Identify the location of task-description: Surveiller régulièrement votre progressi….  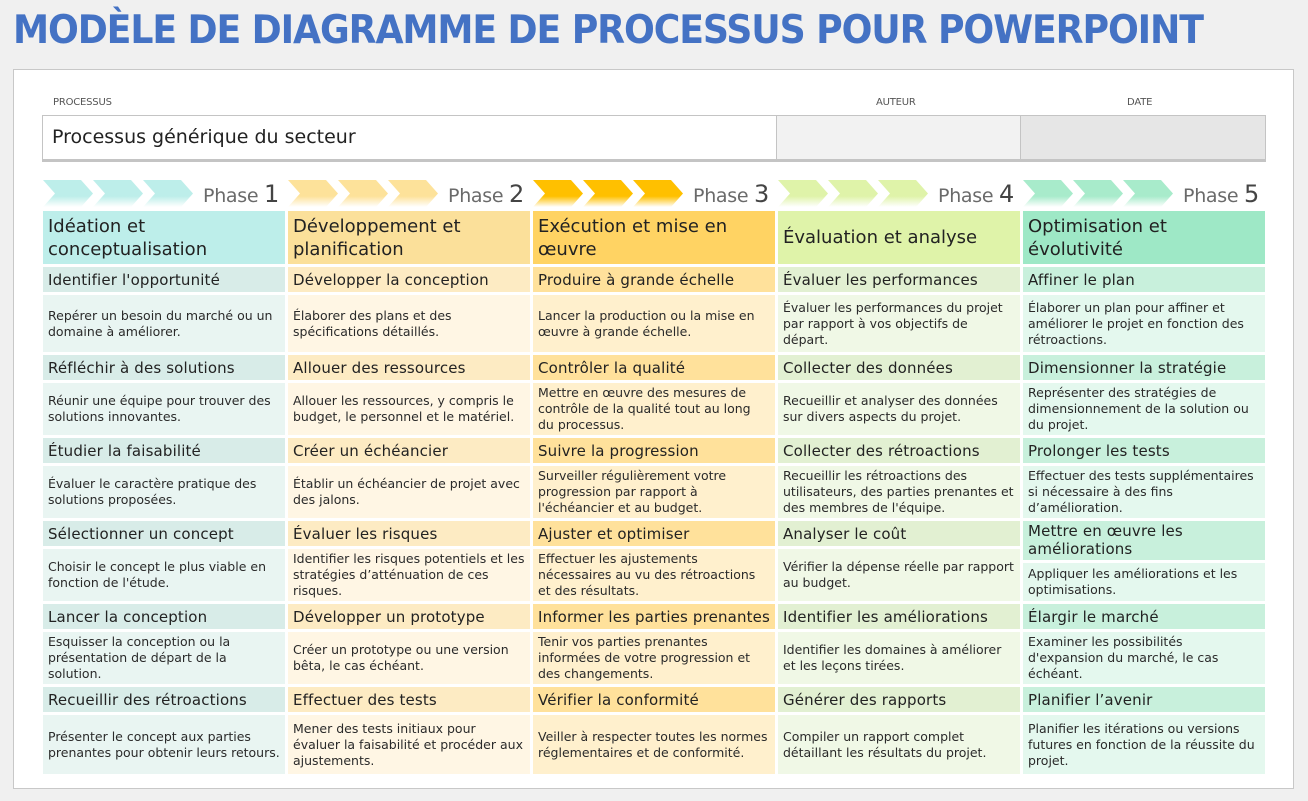
(654, 492).